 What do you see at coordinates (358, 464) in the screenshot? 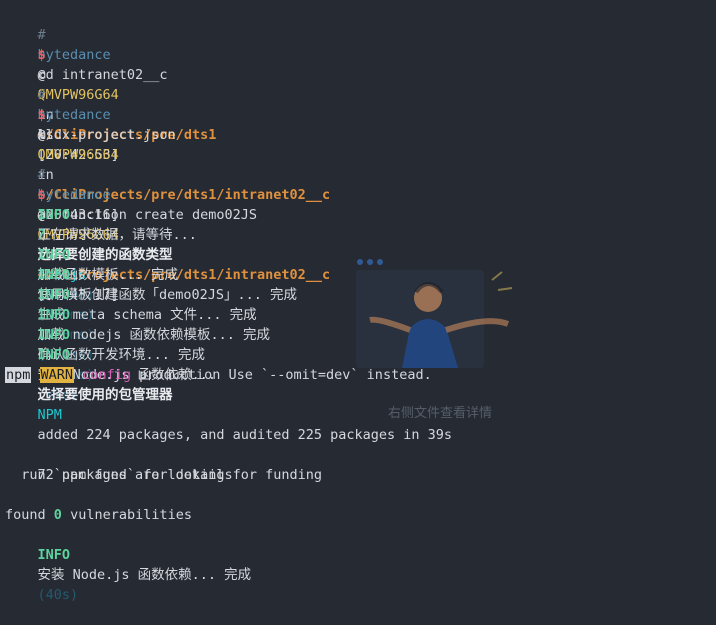
I see `npm-funding-line: 72 packages are looking for funding` at bounding box center [358, 464].